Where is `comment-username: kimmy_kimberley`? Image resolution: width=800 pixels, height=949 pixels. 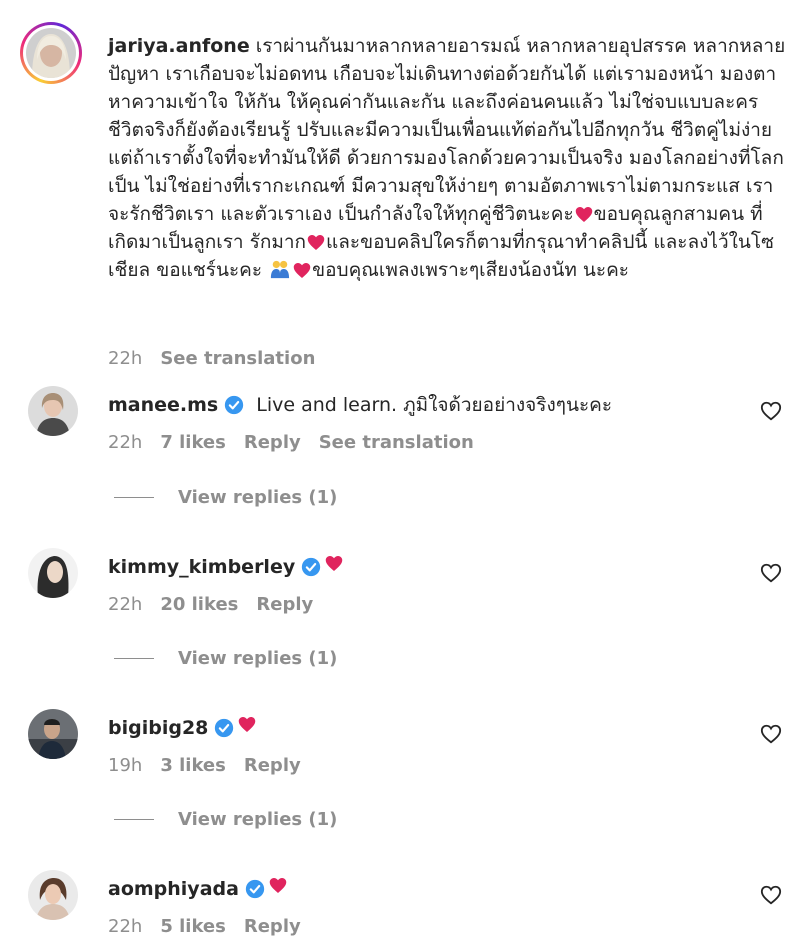
comment-username: kimmy_kimberley is located at coordinates (201, 567).